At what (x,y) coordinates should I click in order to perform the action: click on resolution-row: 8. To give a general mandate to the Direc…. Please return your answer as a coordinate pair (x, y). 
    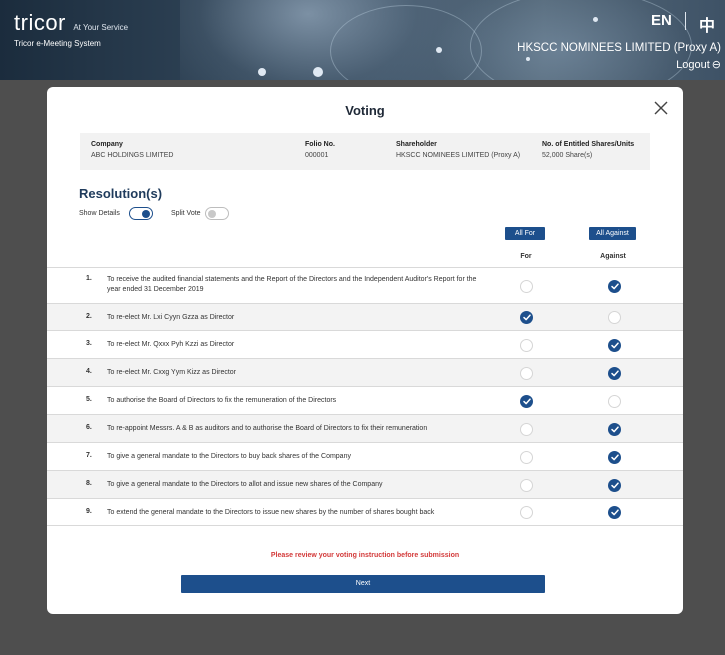
    Looking at the image, I should click on (365, 485).